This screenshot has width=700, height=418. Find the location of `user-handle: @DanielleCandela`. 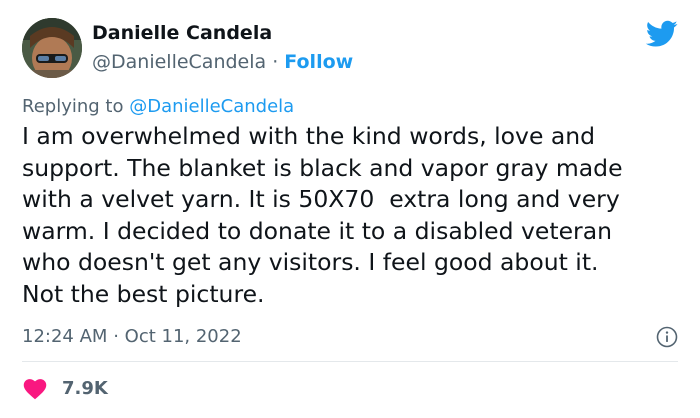

user-handle: @DanielleCandela is located at coordinates (179, 62).